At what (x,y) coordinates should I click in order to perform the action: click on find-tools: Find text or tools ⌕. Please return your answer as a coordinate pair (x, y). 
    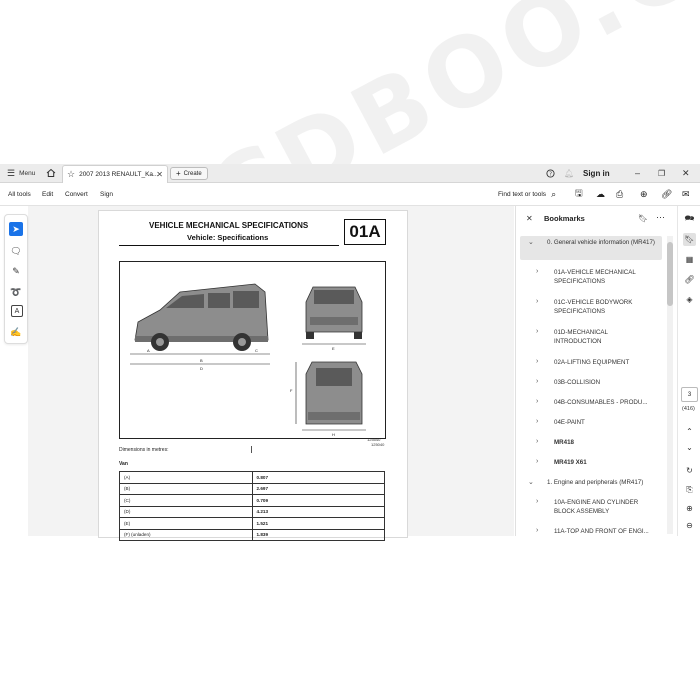
    Looking at the image, I should click on (527, 194).